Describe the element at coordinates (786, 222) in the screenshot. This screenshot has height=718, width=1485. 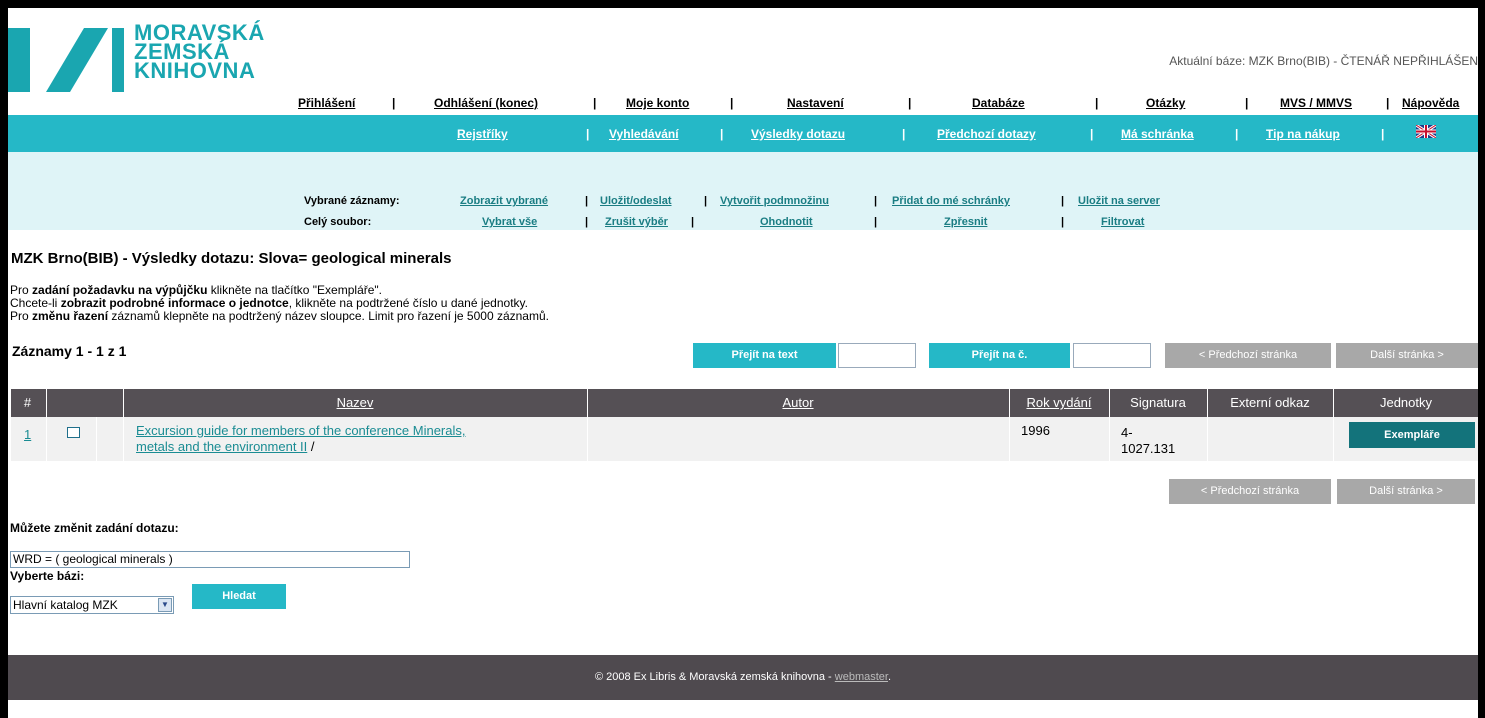
I see `rate-link: Ohodnotit` at that location.